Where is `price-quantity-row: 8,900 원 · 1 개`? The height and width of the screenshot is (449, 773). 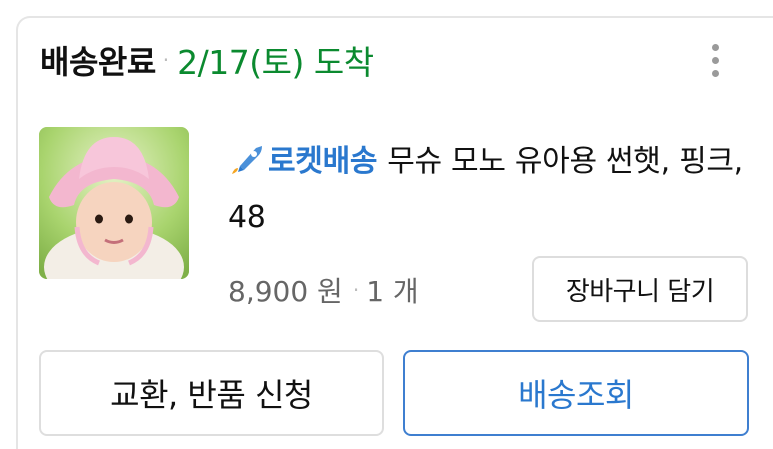
price-quantity-row: 8,900 원 · 1 개 is located at coordinates (323, 290).